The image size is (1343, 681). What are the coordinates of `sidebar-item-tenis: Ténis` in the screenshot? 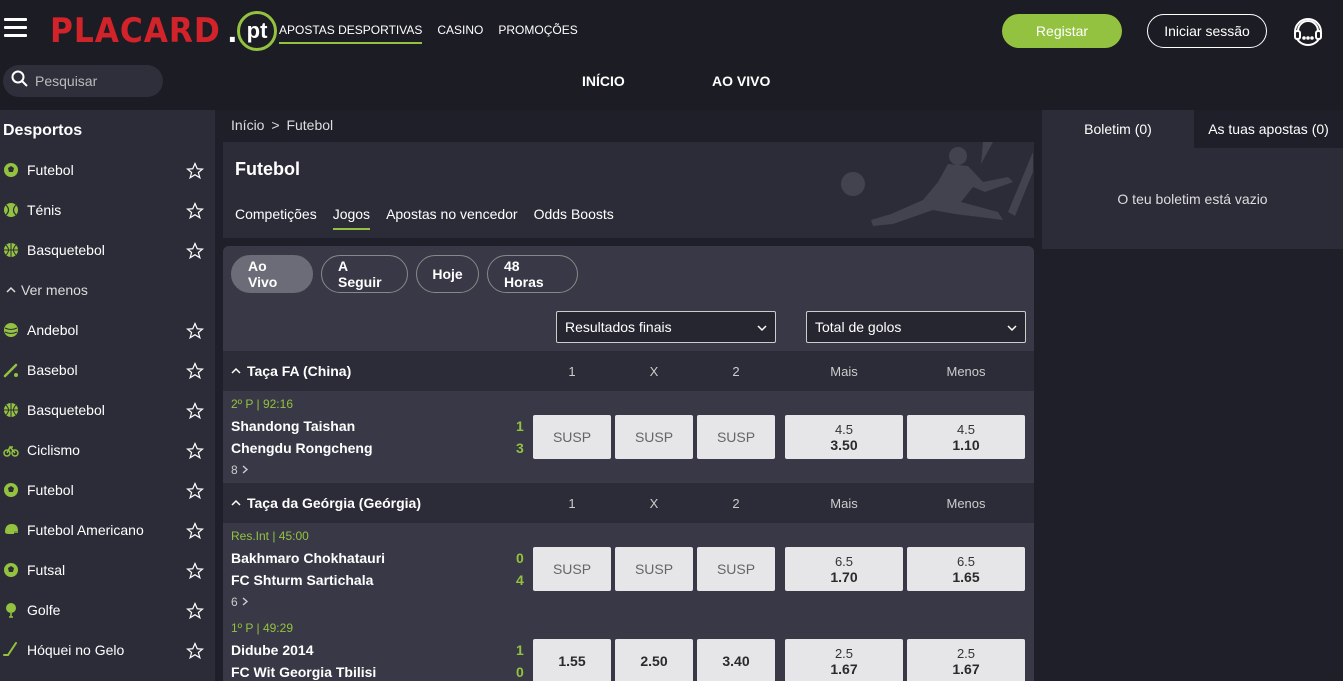 It's located at (107, 210).